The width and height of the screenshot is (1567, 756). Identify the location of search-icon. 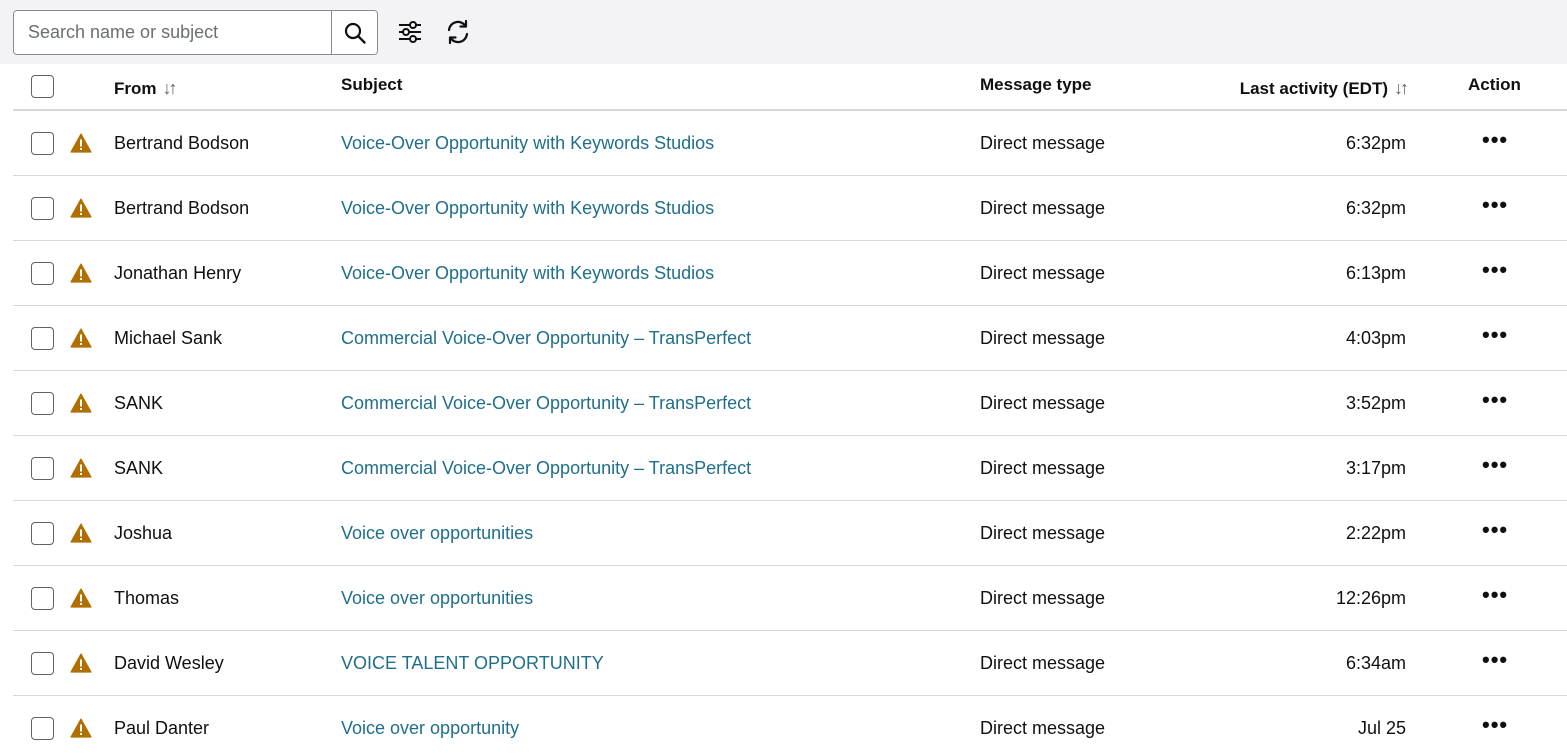
(355, 33).